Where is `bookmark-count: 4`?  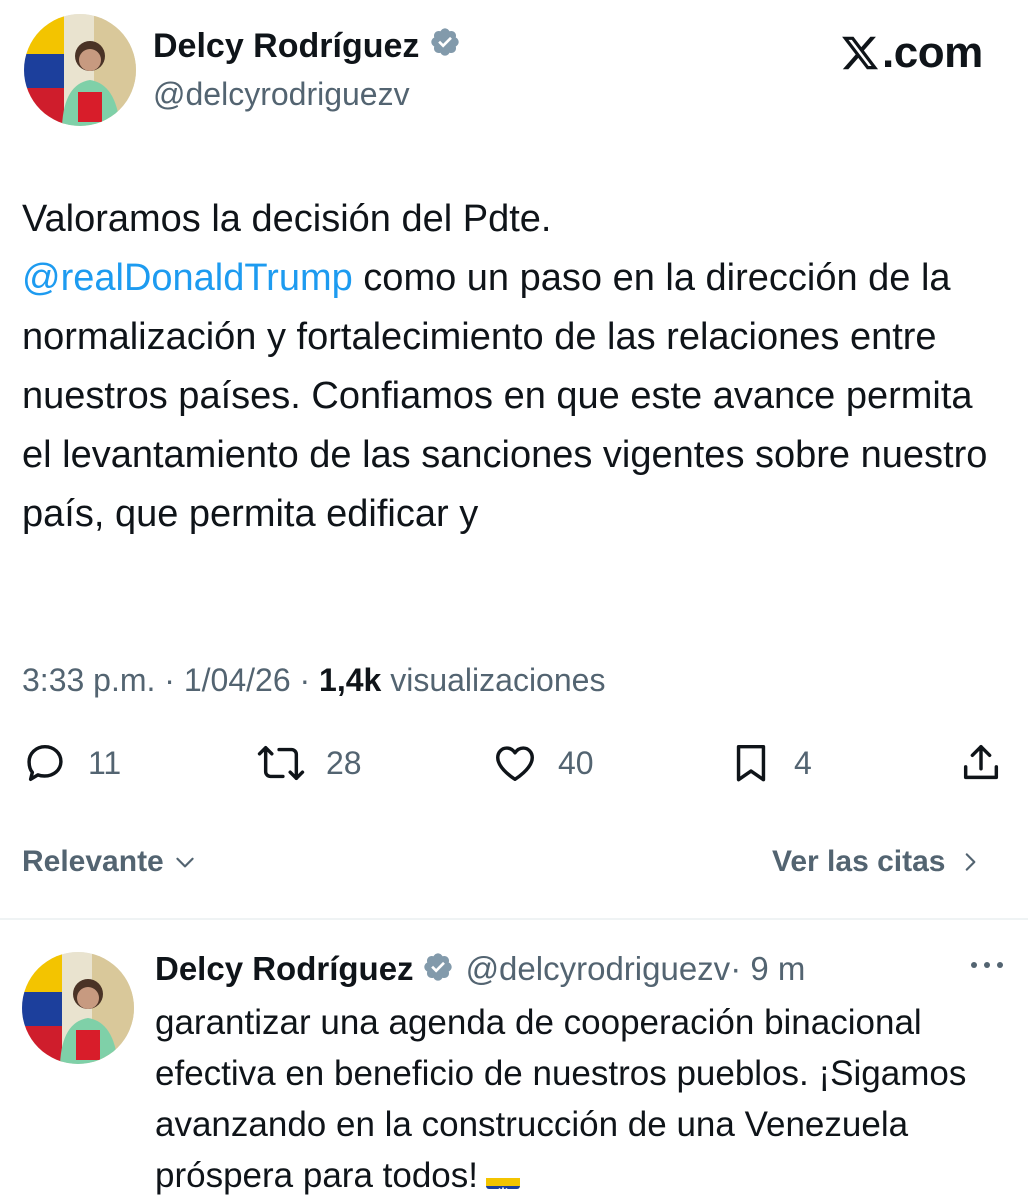 bookmark-count: 4 is located at coordinates (803, 762).